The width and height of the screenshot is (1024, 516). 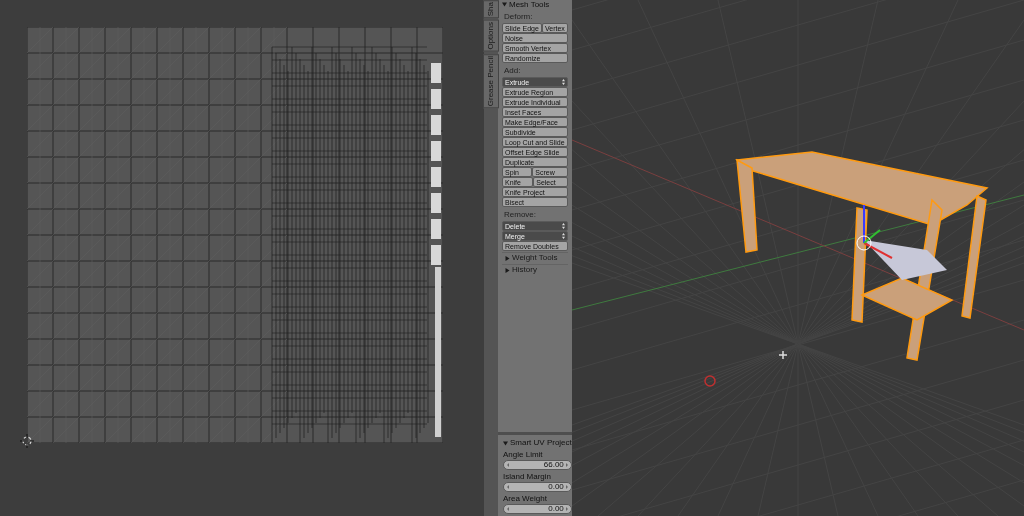 I want to click on section-label: Remove:, so click(x=520, y=215).